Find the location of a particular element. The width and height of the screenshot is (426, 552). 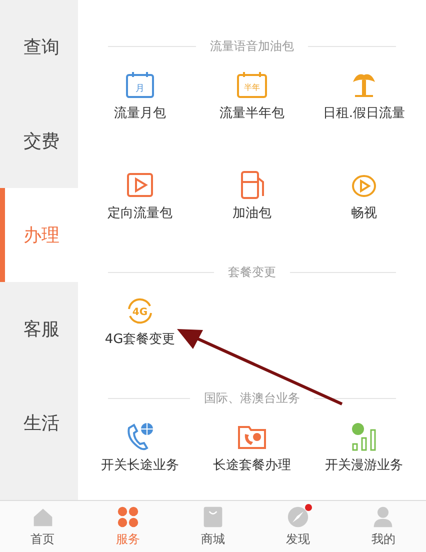

service-item: 畅视 is located at coordinates (364, 214).